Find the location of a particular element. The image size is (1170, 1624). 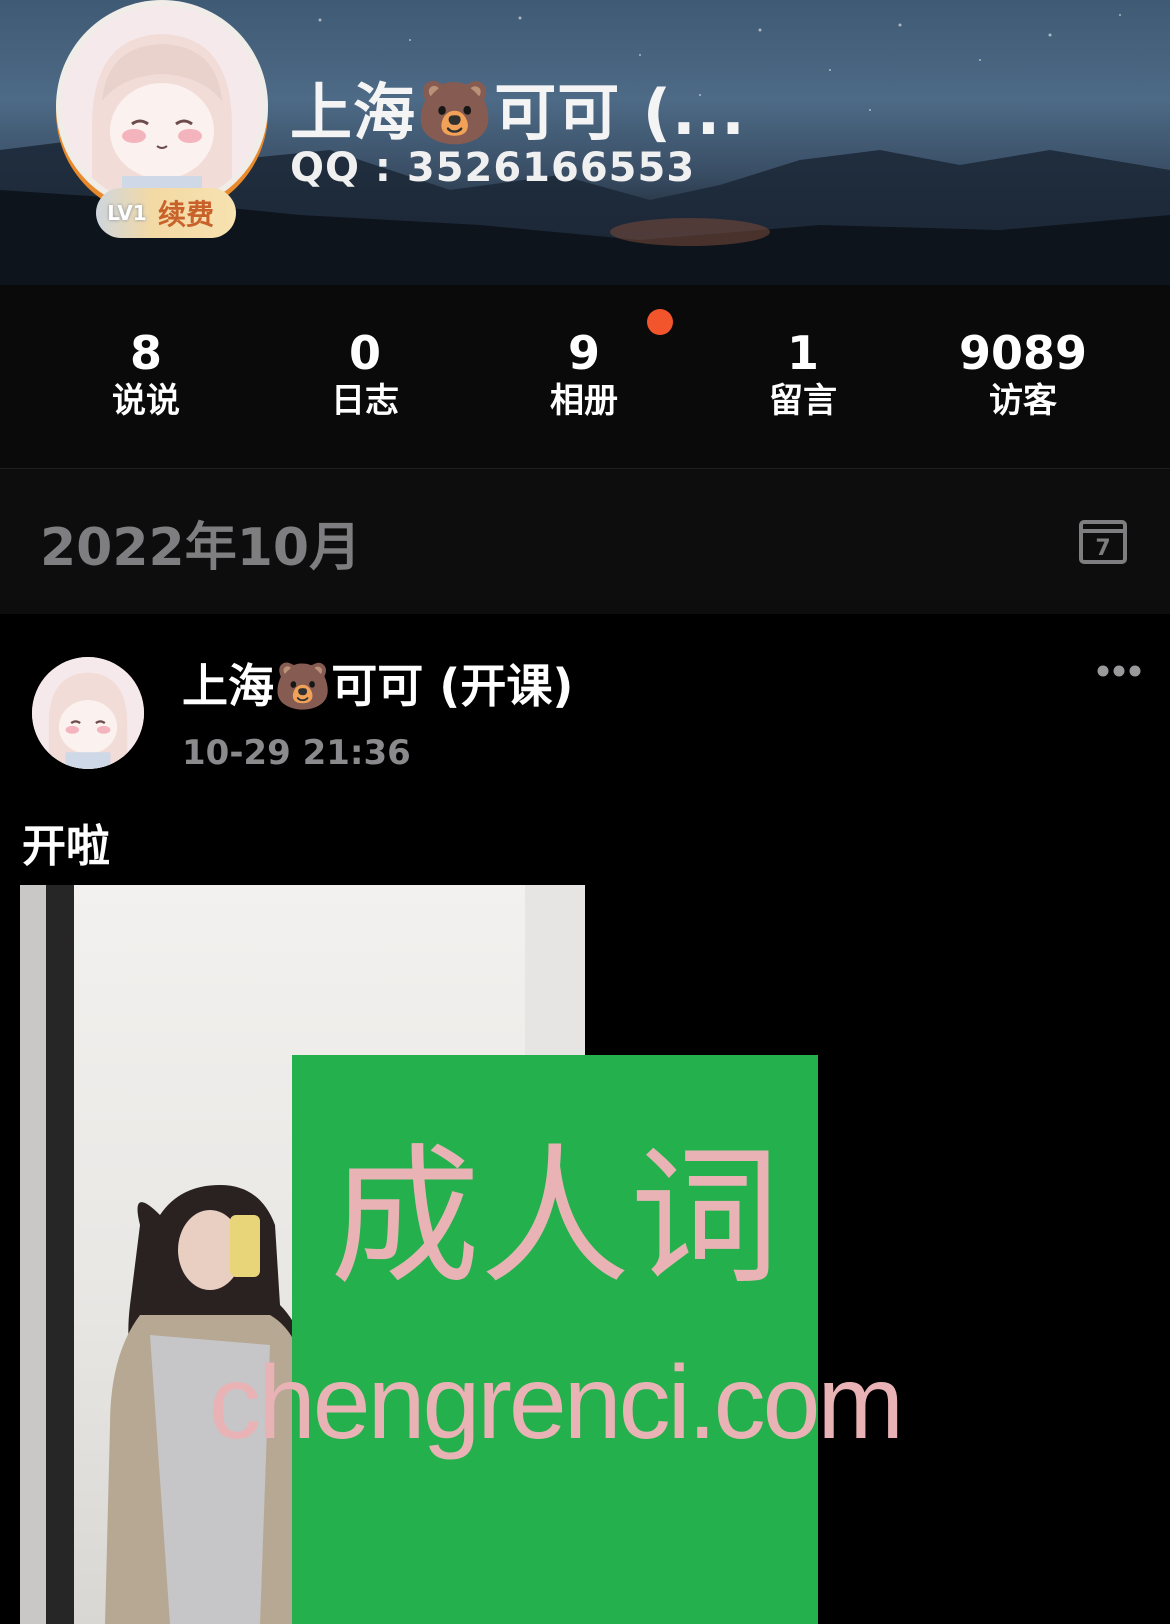

watermark-text-domain: chengrenci.com is located at coordinates (556, 1403).